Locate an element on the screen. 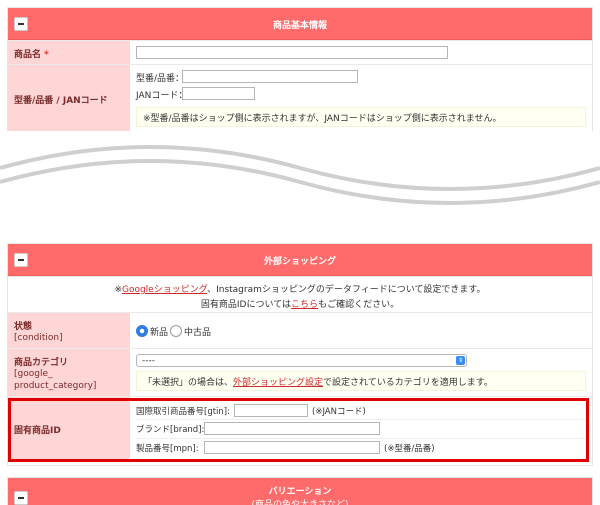 The width and height of the screenshot is (600, 505). variation-panel: バリエーション (商品の色や大きさなど) is located at coordinates (300, 491).